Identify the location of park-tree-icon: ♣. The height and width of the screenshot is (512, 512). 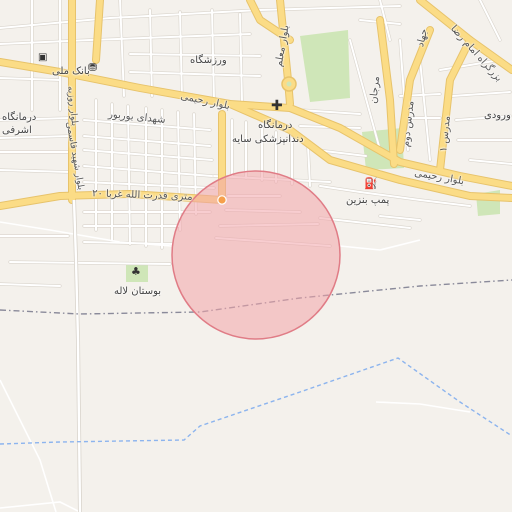
(136, 272).